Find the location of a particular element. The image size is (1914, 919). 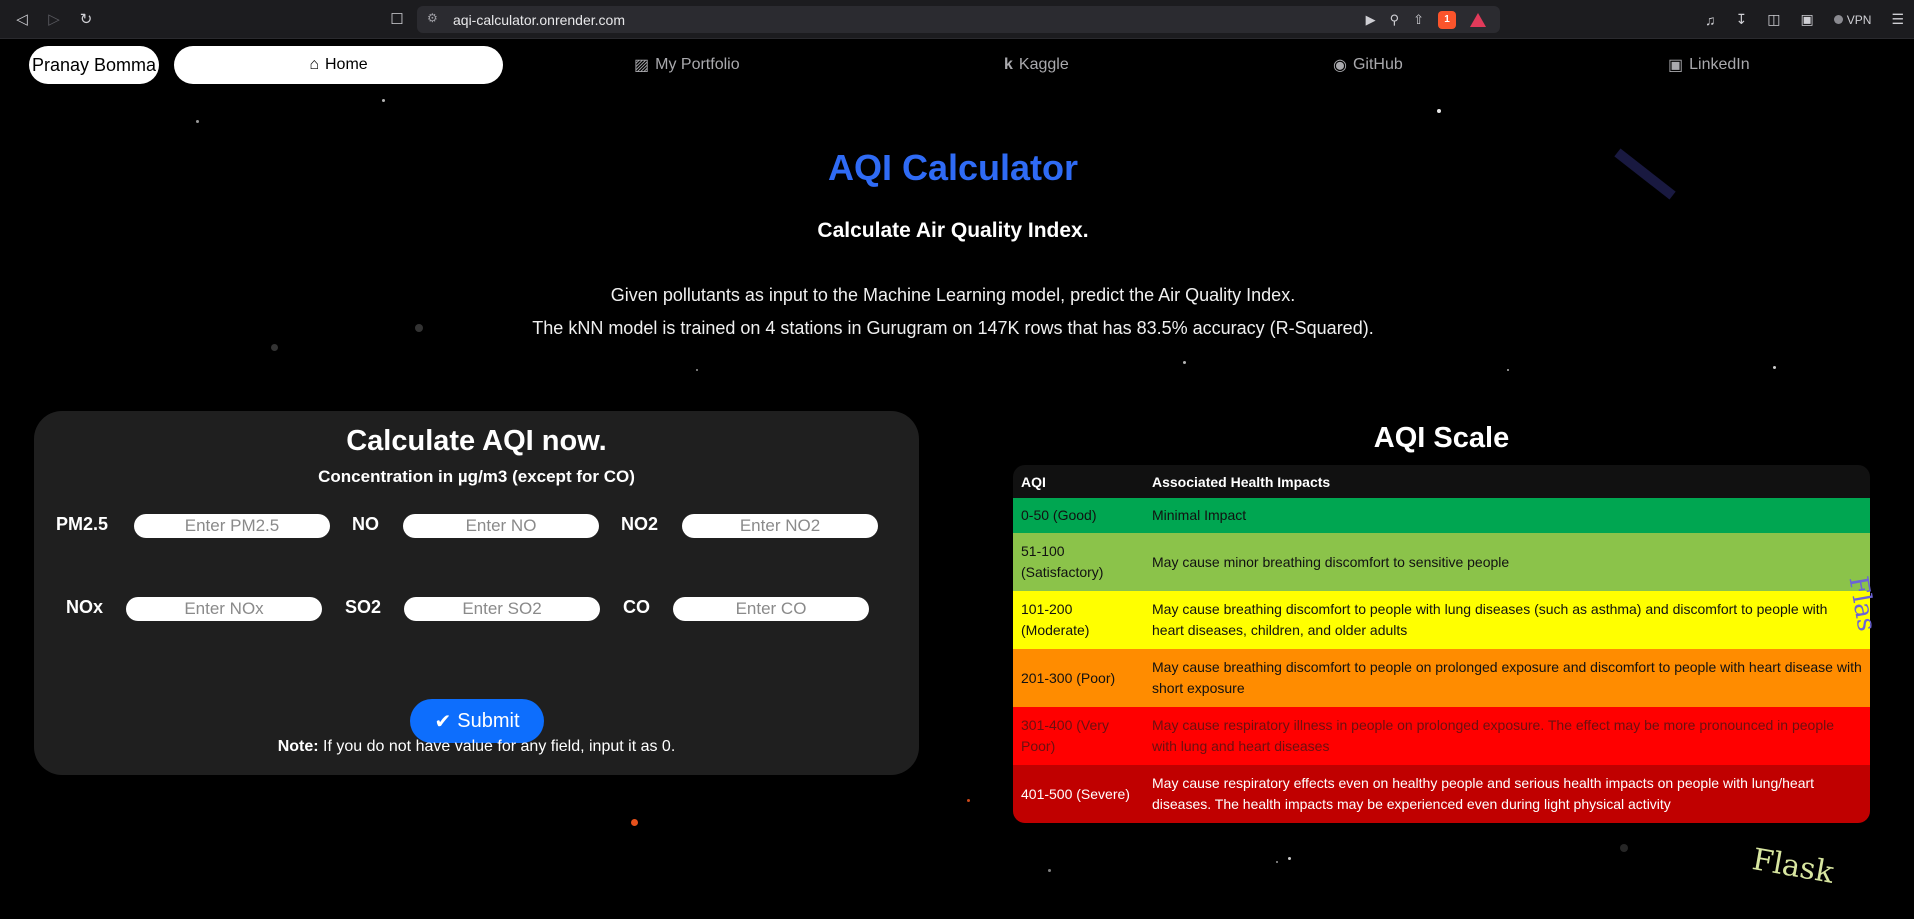

url-text: aqi-calculator.onrender.com is located at coordinates (539, 19).